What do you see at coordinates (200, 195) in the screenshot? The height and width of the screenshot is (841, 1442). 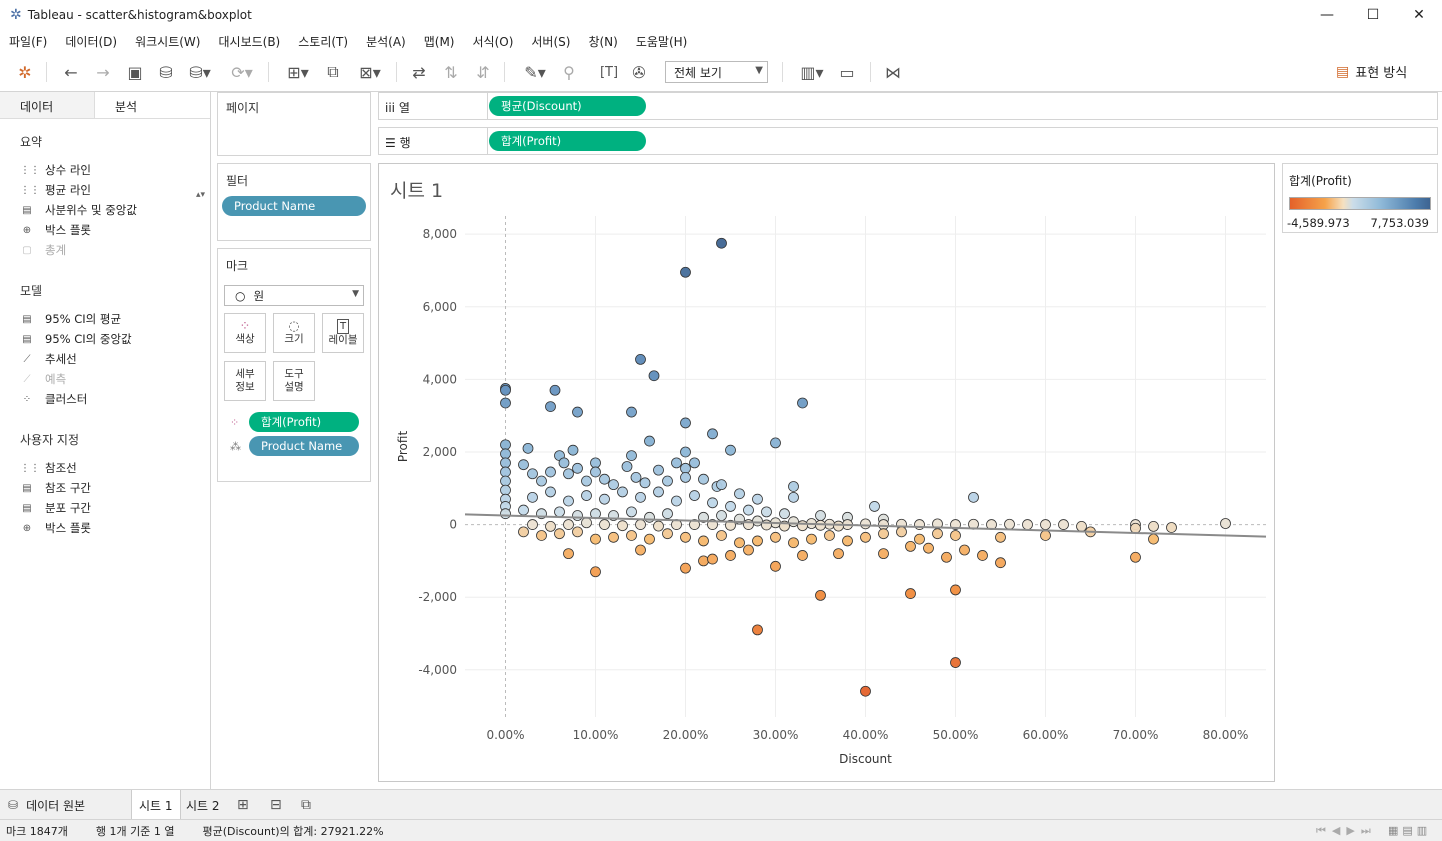 I see `pane-sort-icon: ▴▾` at bounding box center [200, 195].